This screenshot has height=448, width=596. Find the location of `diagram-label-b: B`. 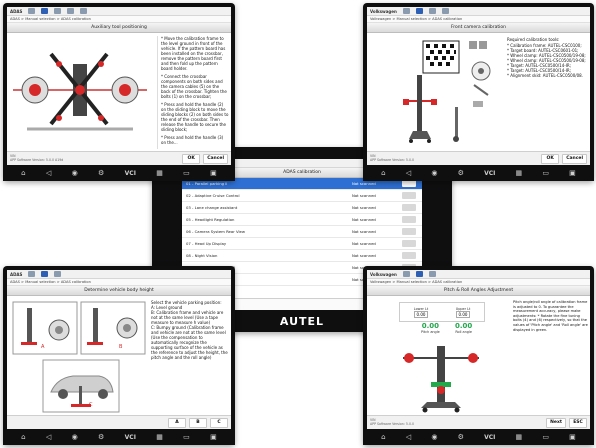

diagram-label-b: B is located at coordinates (121, 347).